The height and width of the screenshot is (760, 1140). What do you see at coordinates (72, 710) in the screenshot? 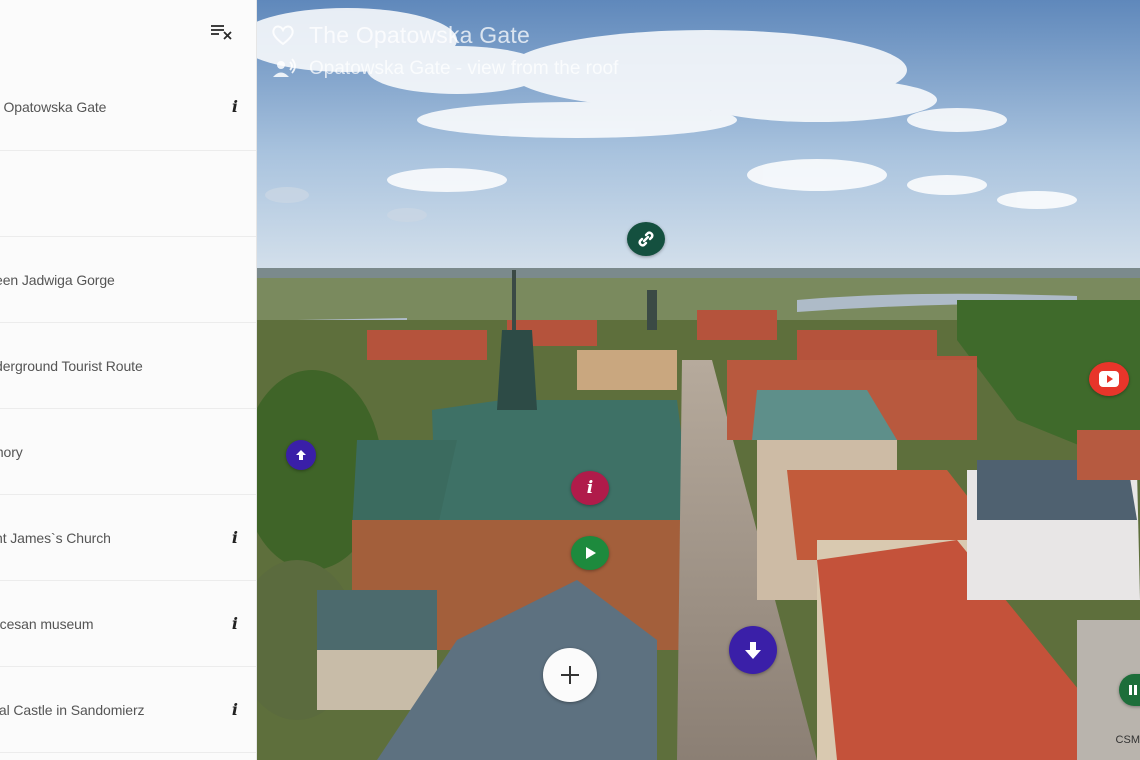
I see `playlist-item-label: yal Castle in Sandomierz` at bounding box center [72, 710].